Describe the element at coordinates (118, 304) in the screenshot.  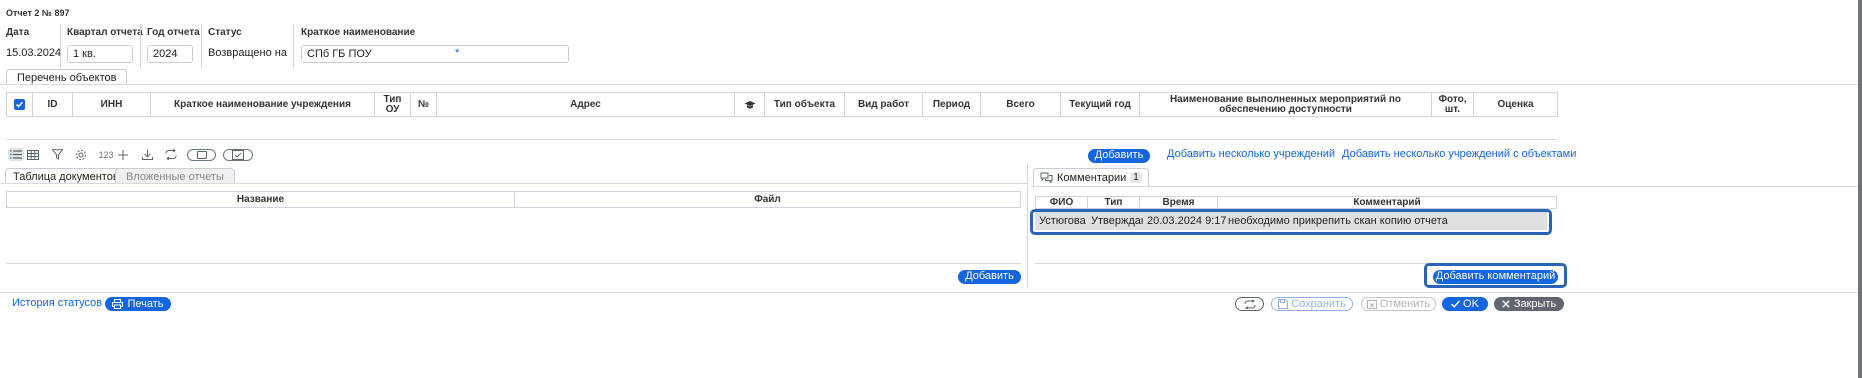
I see `printer-icon` at that location.